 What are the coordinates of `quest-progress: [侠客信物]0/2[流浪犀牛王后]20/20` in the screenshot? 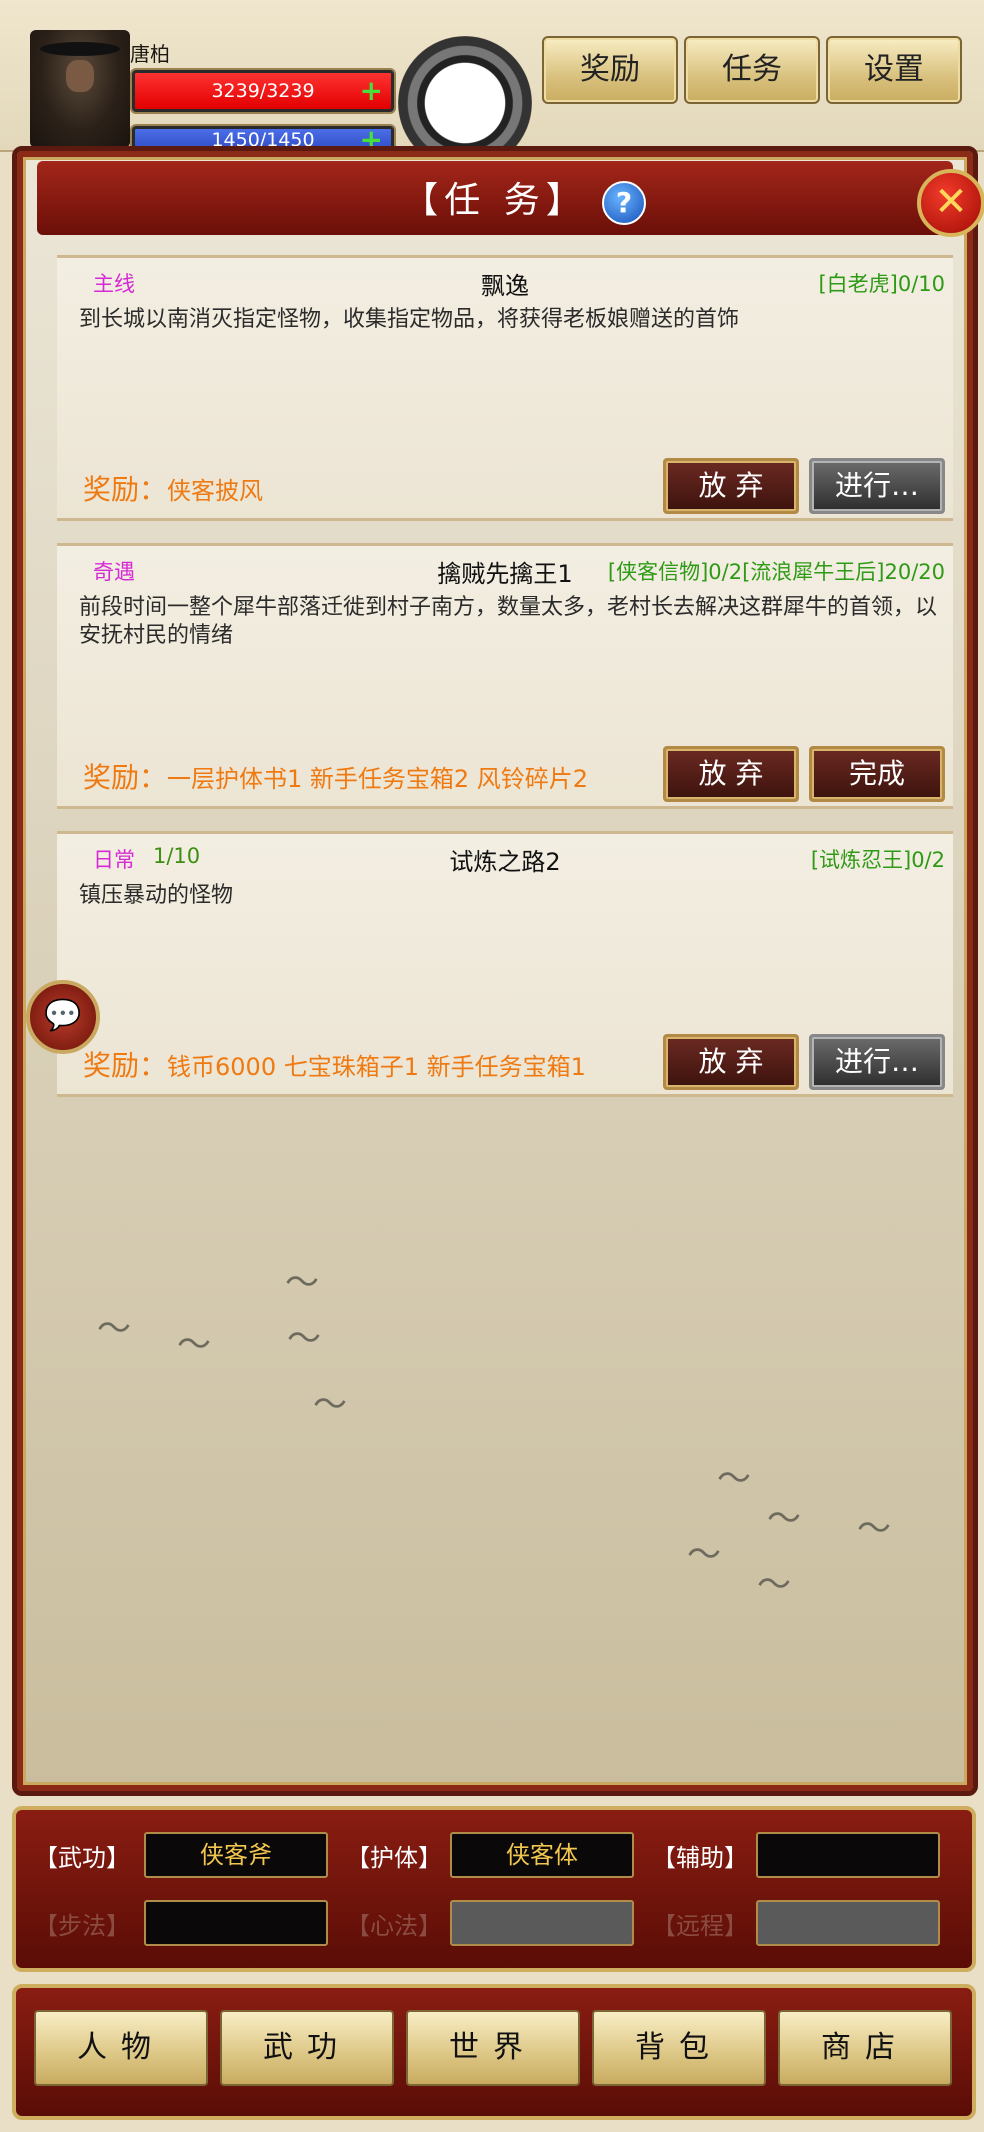 It's located at (776, 572).